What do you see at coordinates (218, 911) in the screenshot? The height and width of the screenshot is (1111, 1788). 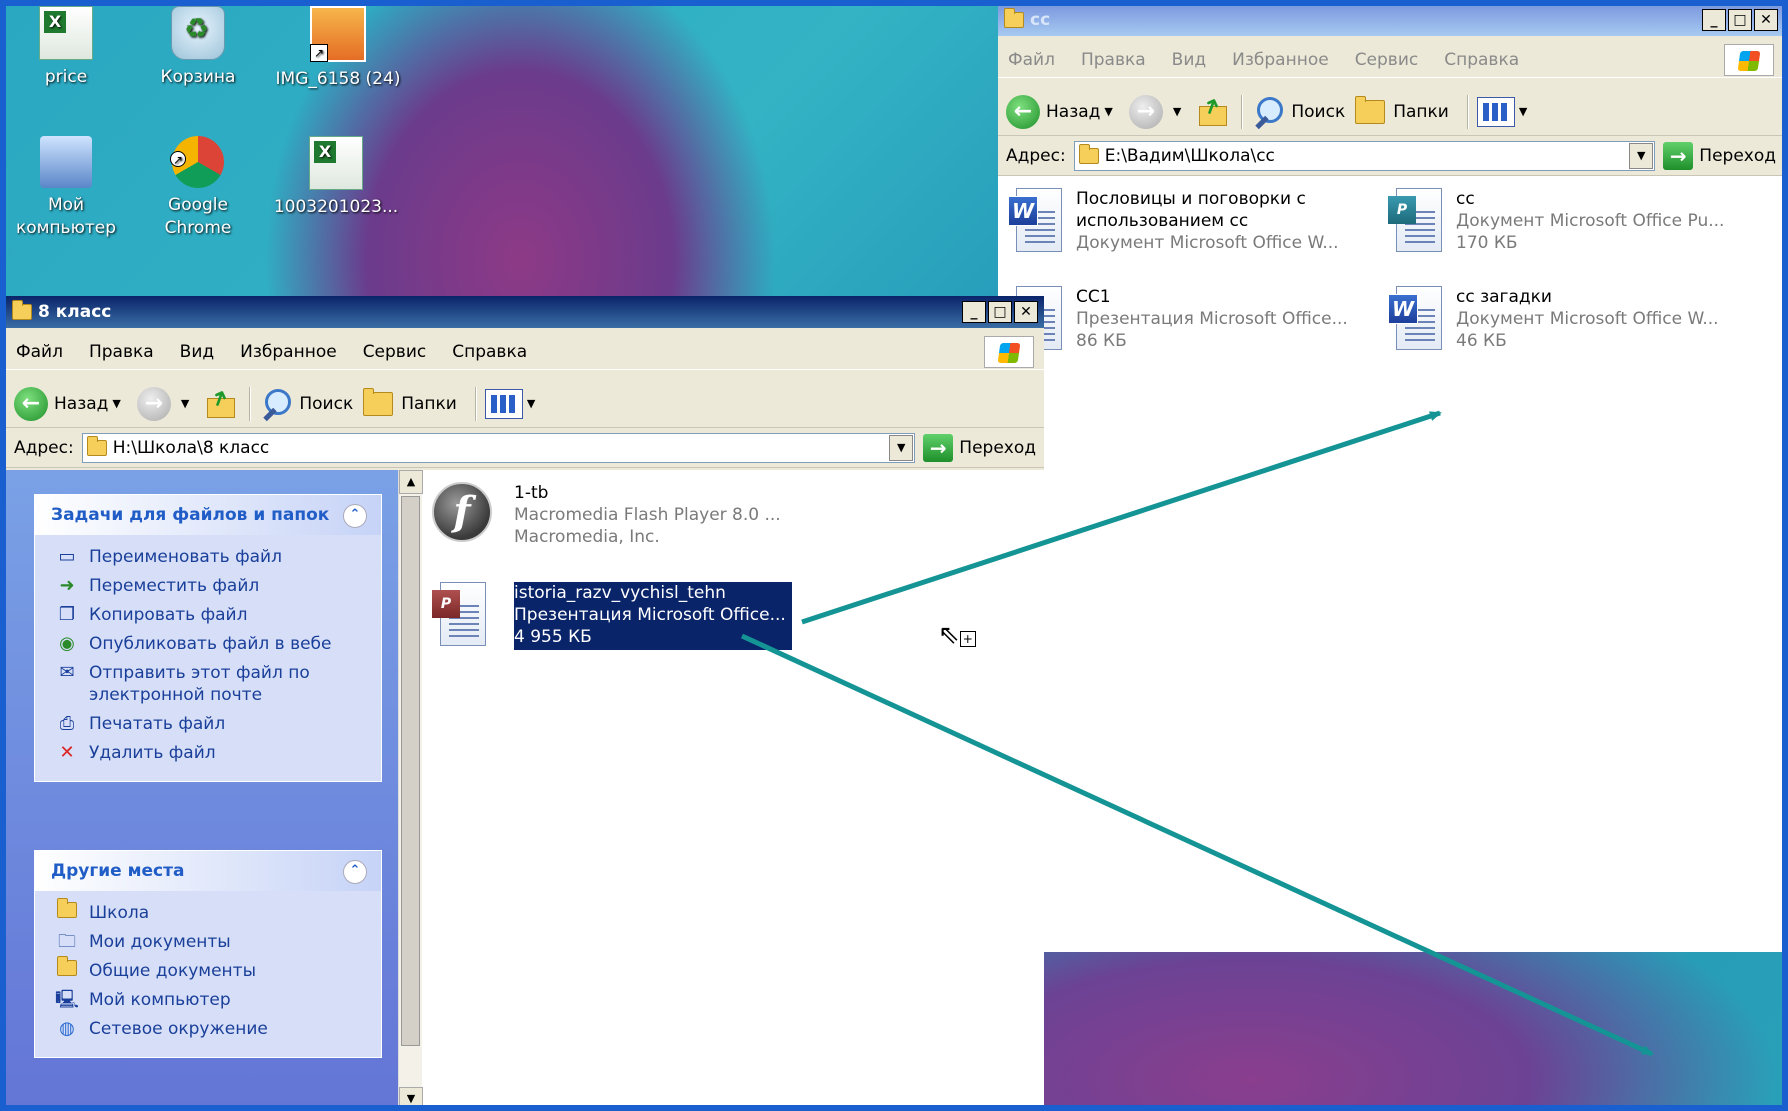 I see `place-school: Школа` at bounding box center [218, 911].